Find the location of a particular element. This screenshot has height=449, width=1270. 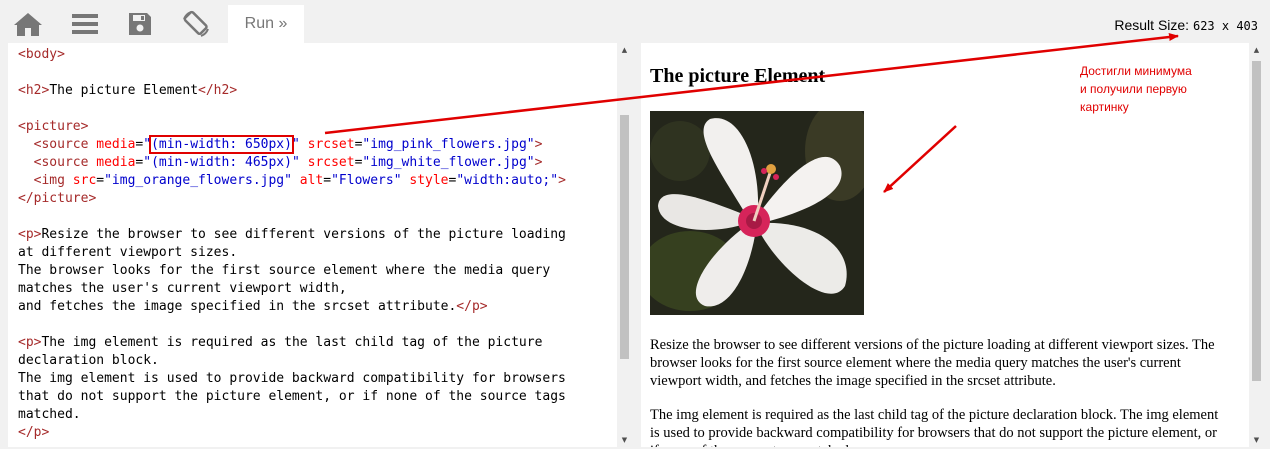

code-scrollbar: ▲ ▼ is located at coordinates (624, 245).